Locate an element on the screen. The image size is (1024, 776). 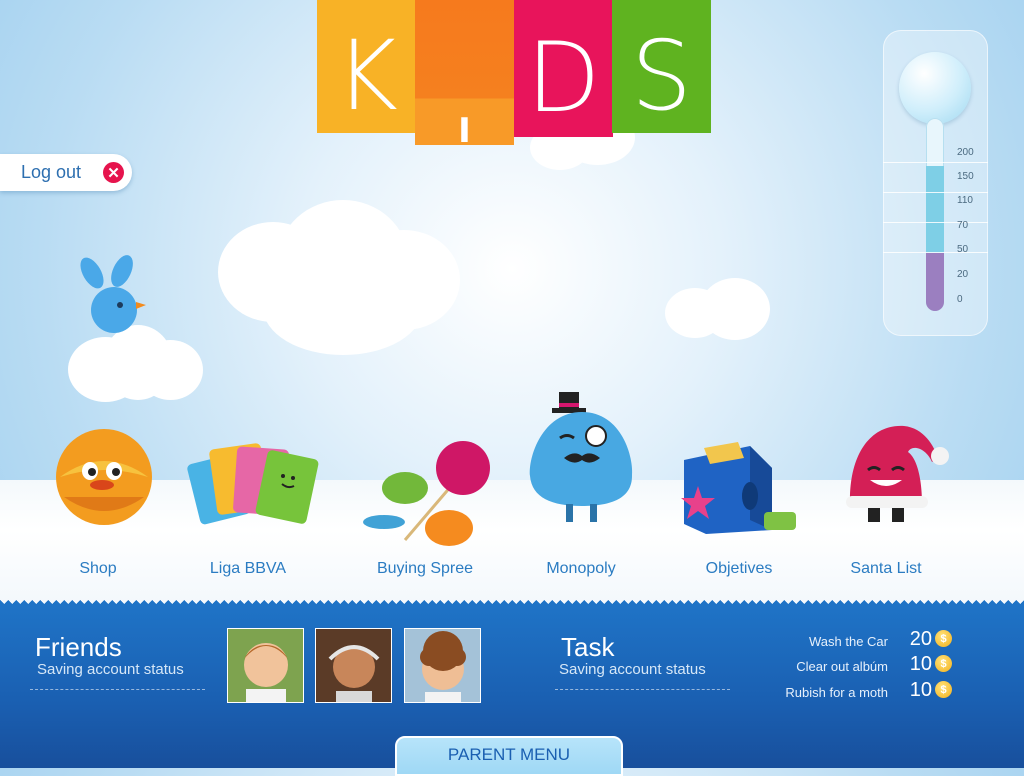
scale-label: 20 is located at coordinates (963, 274).